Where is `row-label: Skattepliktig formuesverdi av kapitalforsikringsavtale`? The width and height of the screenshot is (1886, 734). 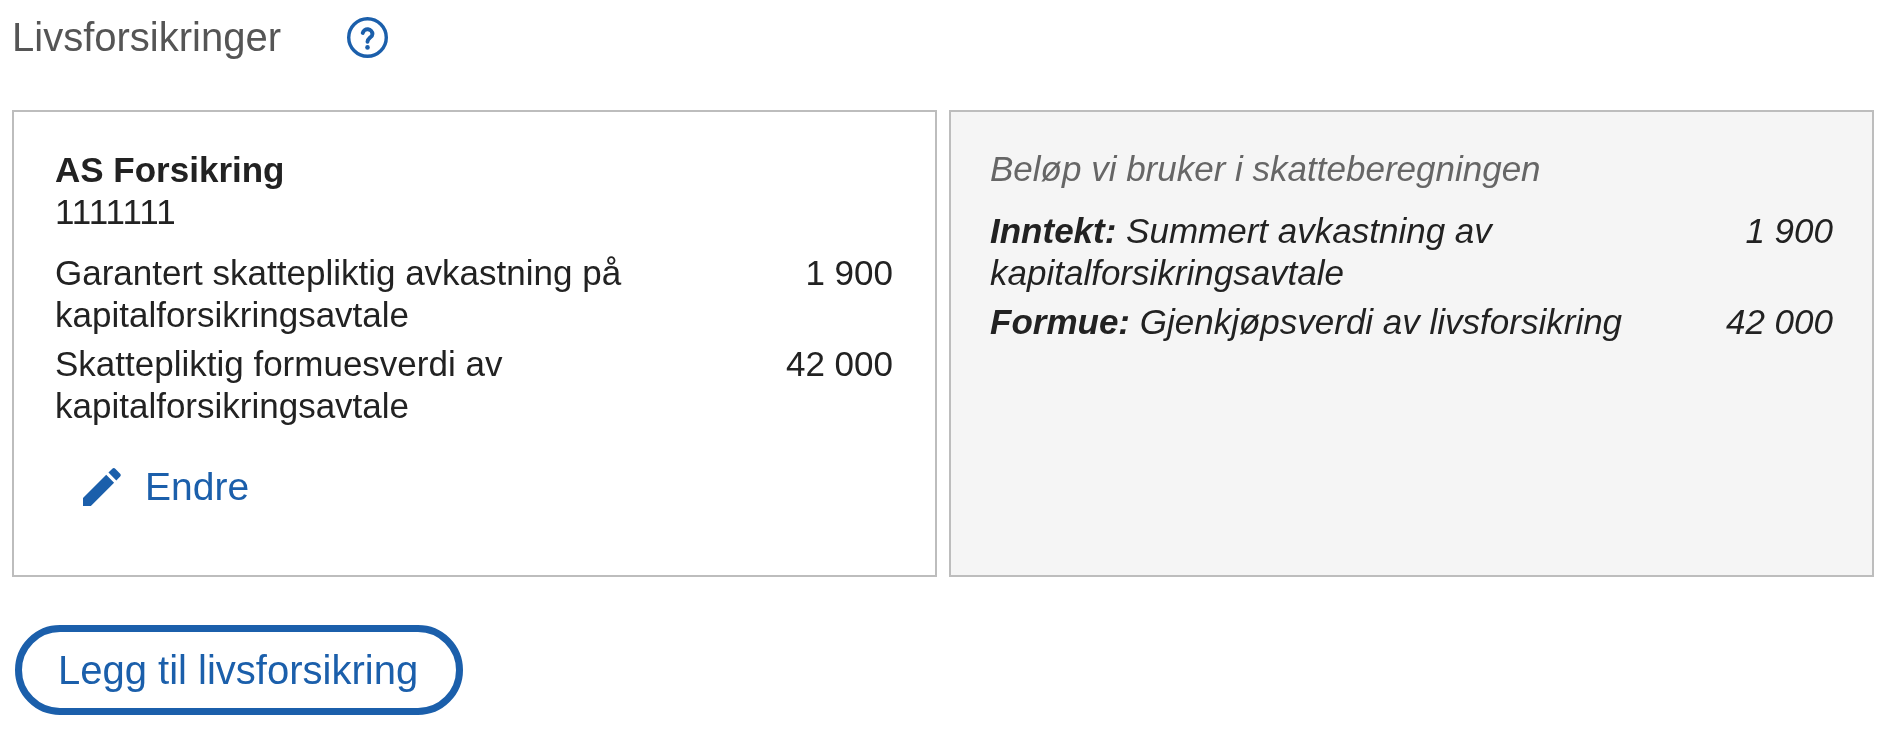 row-label: Skattepliktig formuesverdi av kapitalforsikringsavtale is located at coordinates (279, 385).